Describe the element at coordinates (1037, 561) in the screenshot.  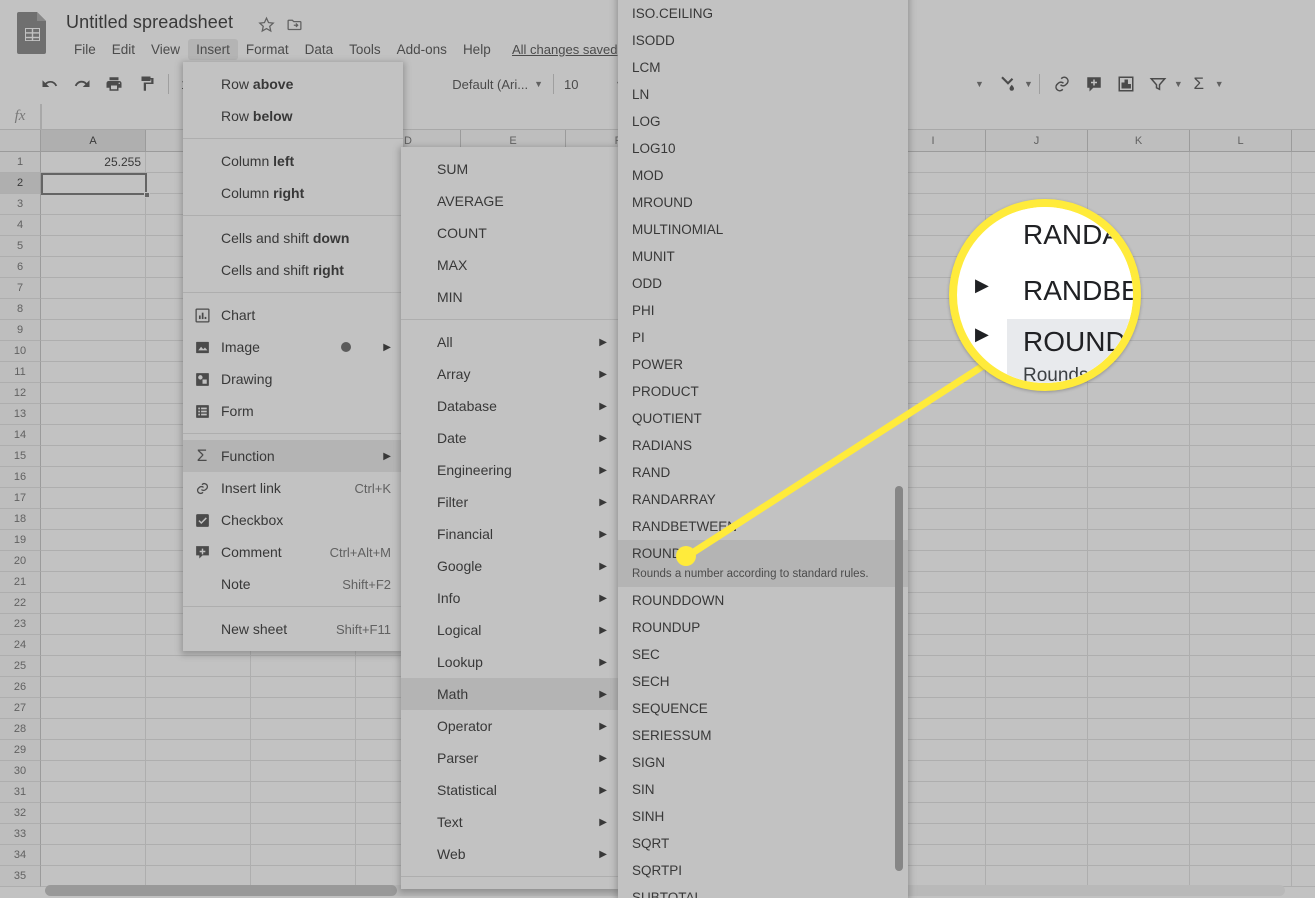
I see `cell-J20` at that location.